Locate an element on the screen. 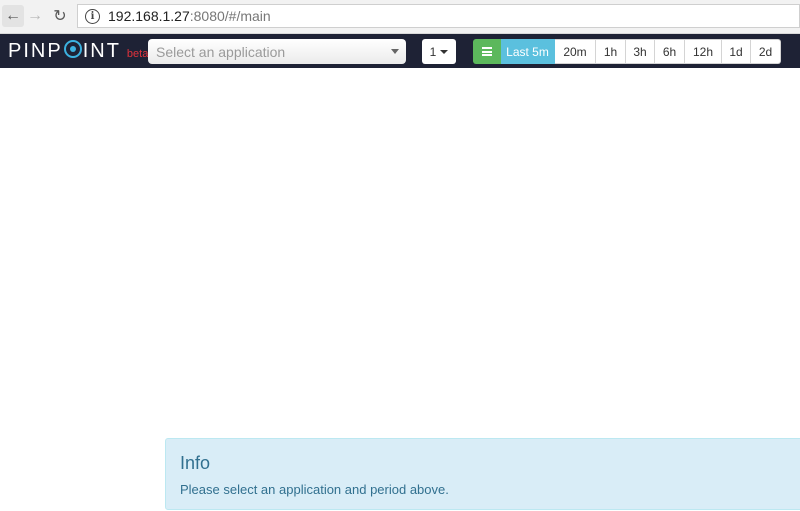 The height and width of the screenshot is (511, 800). address-bar: i 192.168.1.27:8080/#/main is located at coordinates (438, 16).